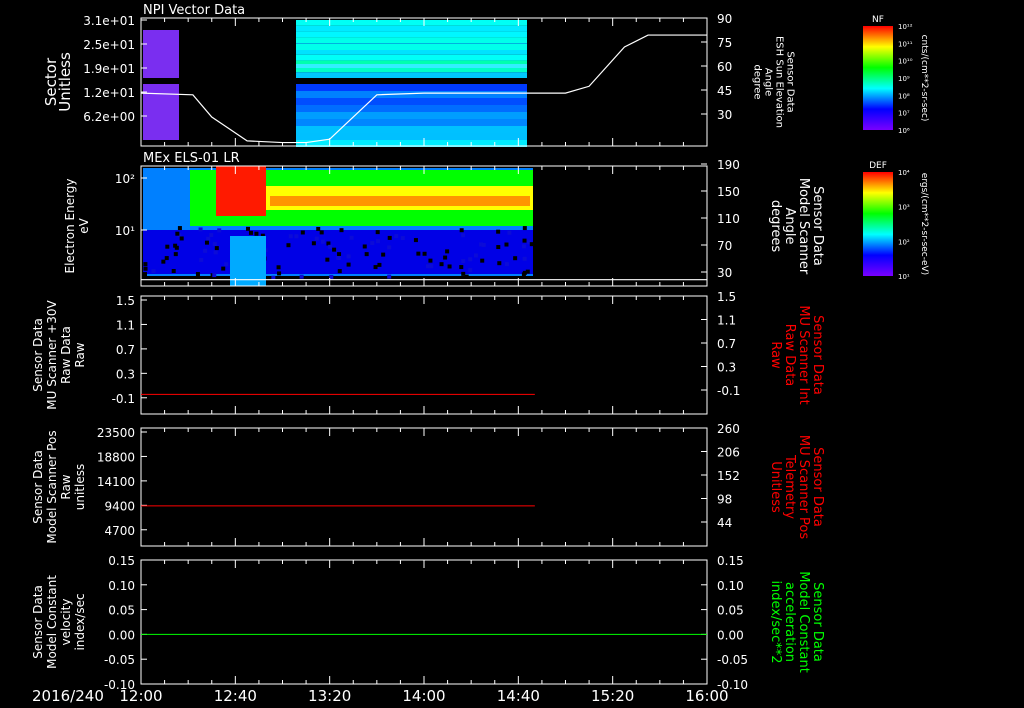  I want to click on y-tick-label-right: 152, so click(728, 476).